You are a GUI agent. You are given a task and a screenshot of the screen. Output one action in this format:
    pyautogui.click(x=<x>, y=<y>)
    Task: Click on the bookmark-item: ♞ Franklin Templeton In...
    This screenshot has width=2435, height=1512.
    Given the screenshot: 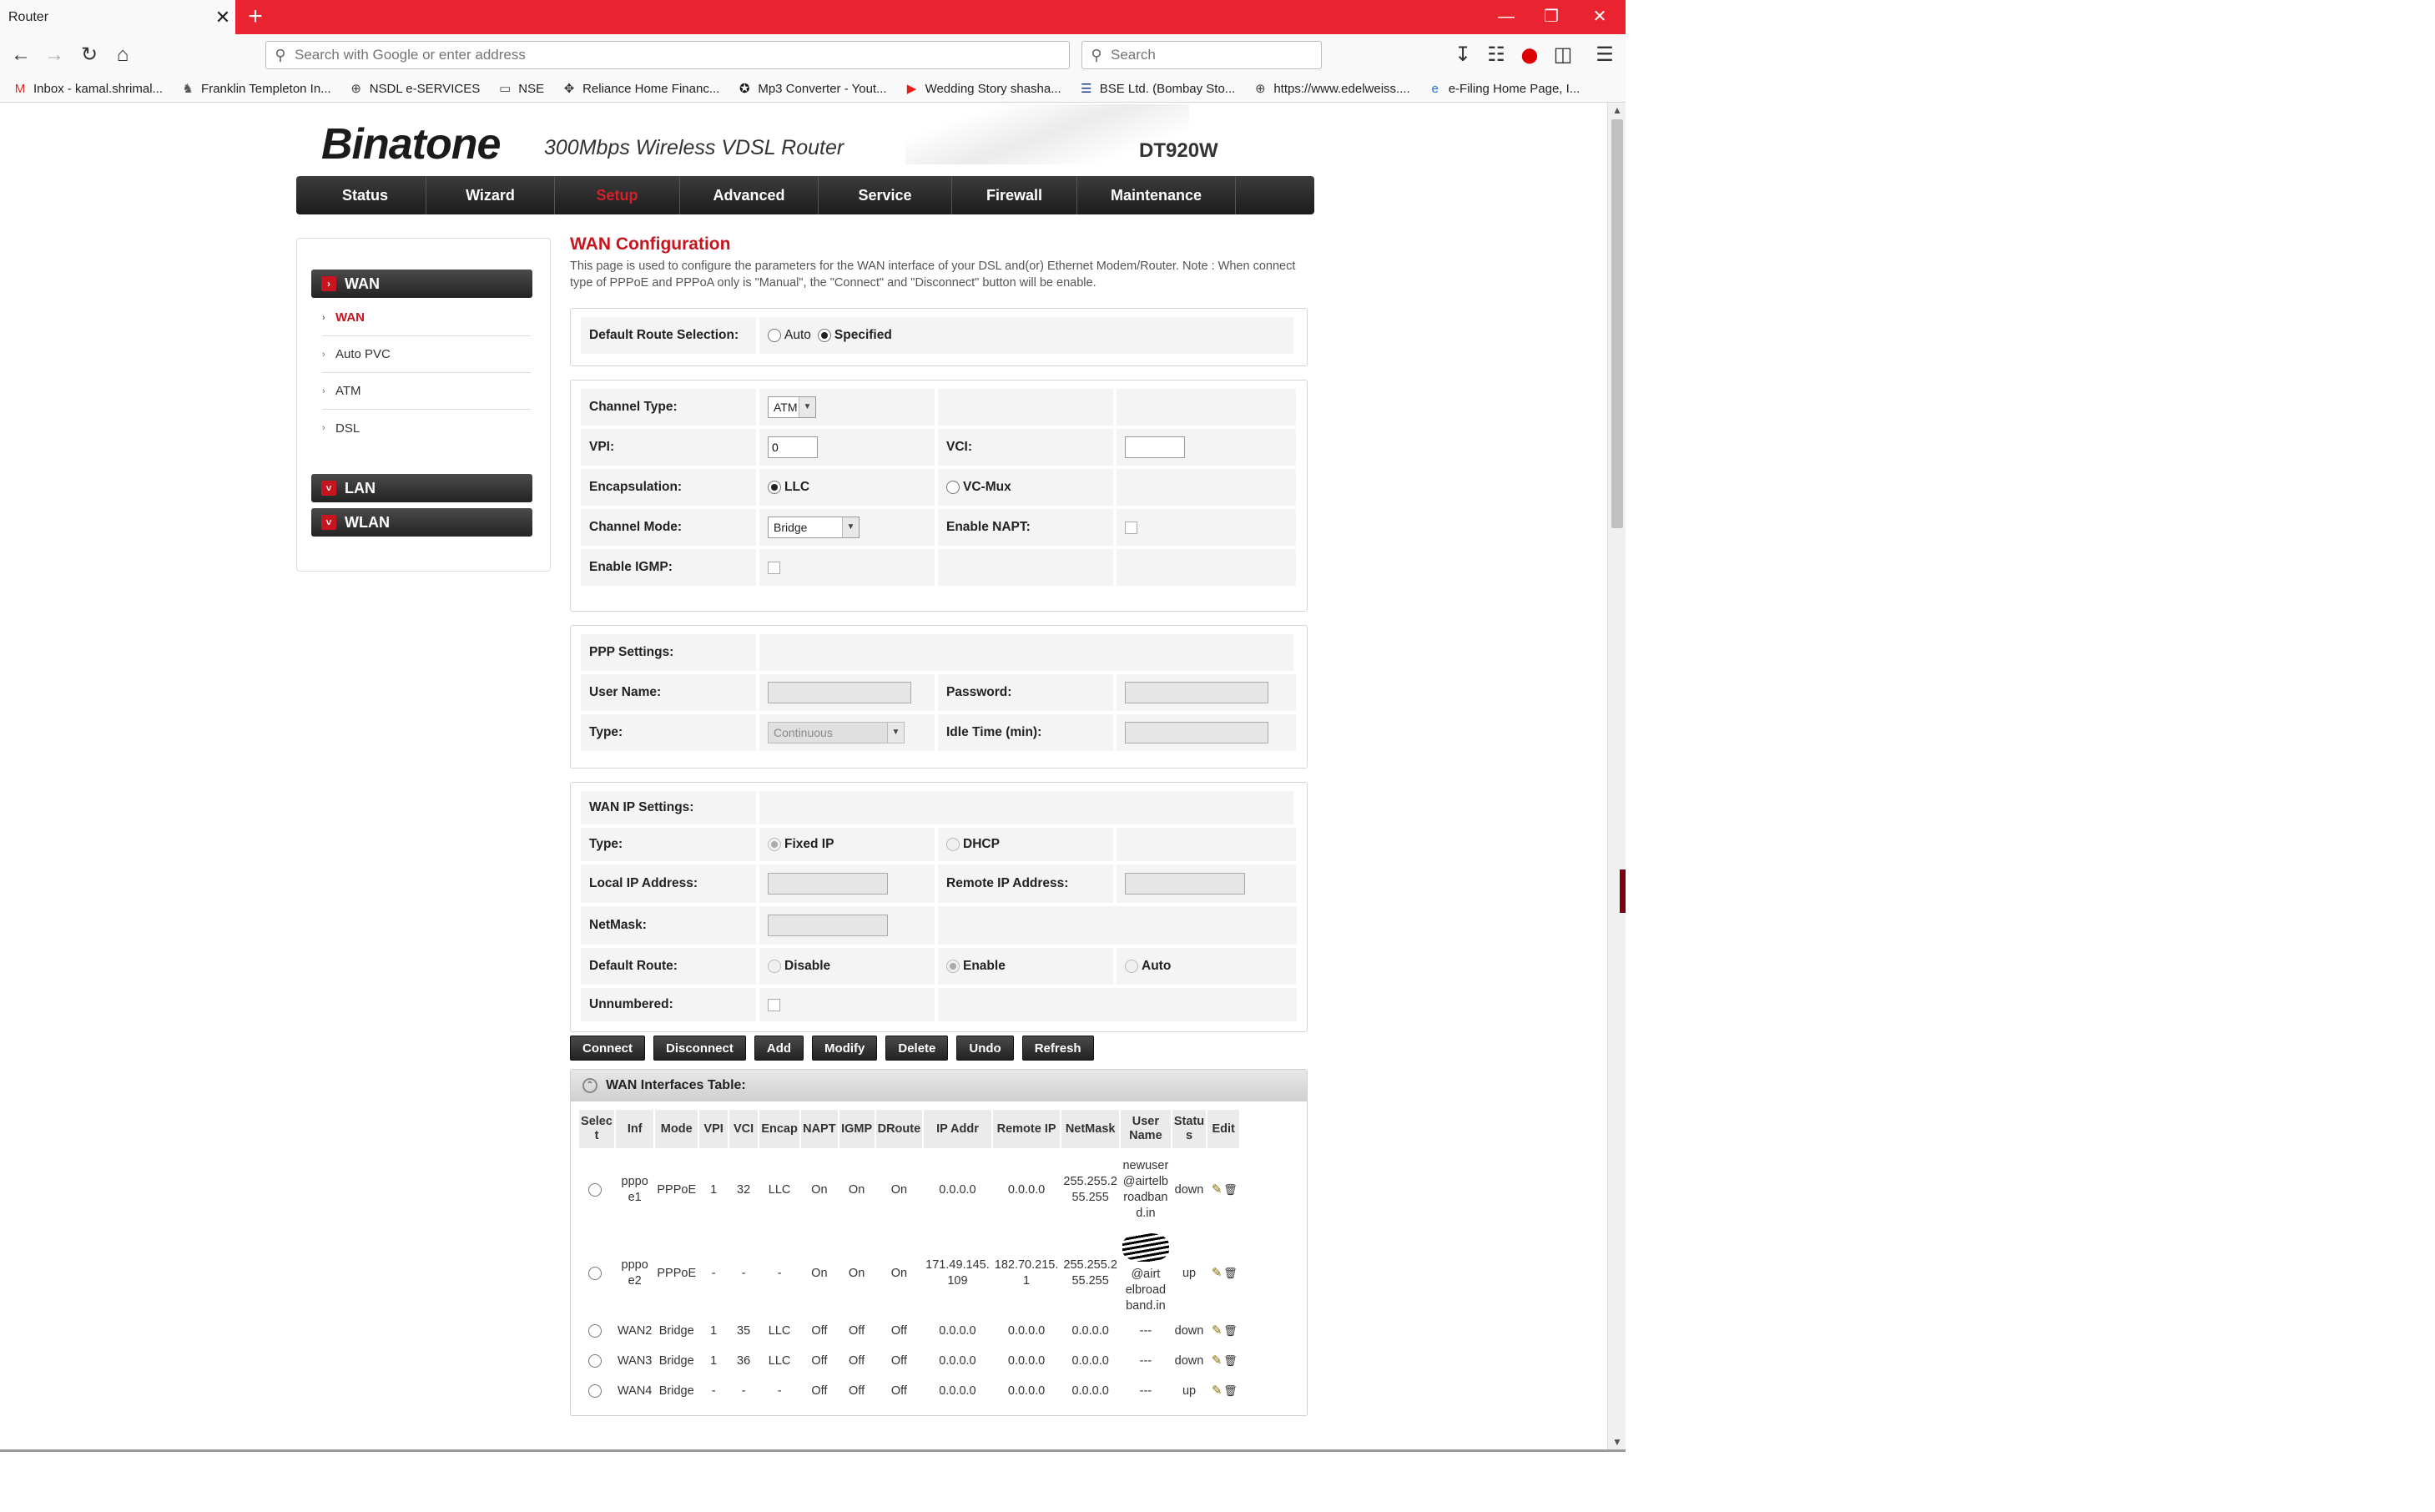 What is the action you would take?
    pyautogui.click(x=254, y=89)
    